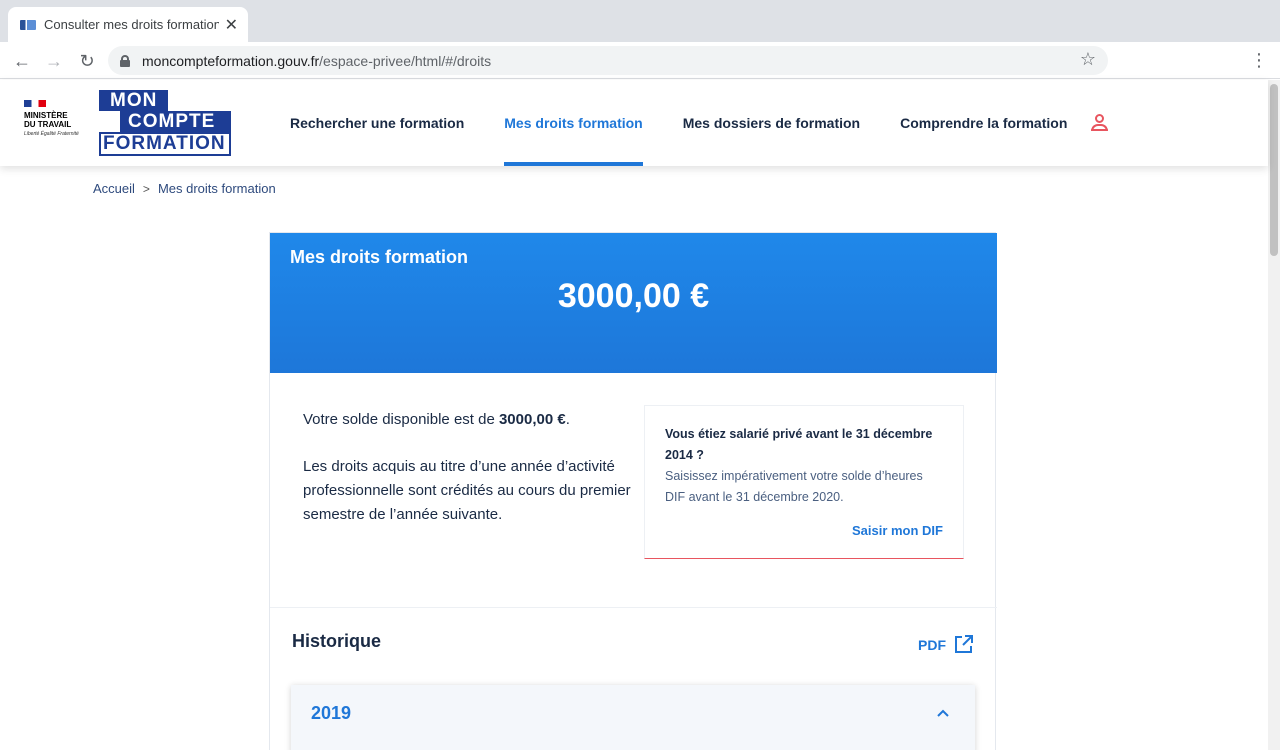 This screenshot has width=1280, height=750. Describe the element at coordinates (231, 60) in the screenshot. I see `url-host: moncompteformation.gouv.fr` at that location.